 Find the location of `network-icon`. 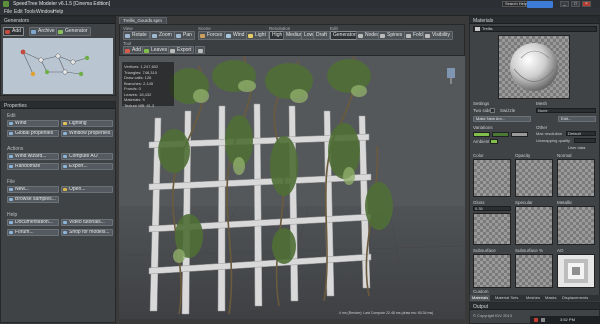

network-icon is located at coordinates (536, 320).